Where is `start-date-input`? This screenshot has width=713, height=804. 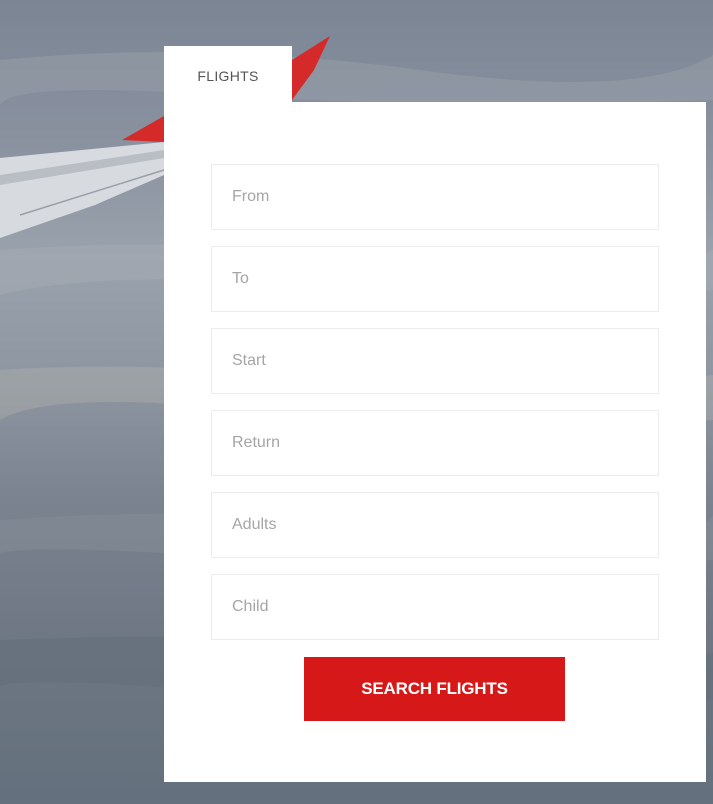 start-date-input is located at coordinates (435, 361).